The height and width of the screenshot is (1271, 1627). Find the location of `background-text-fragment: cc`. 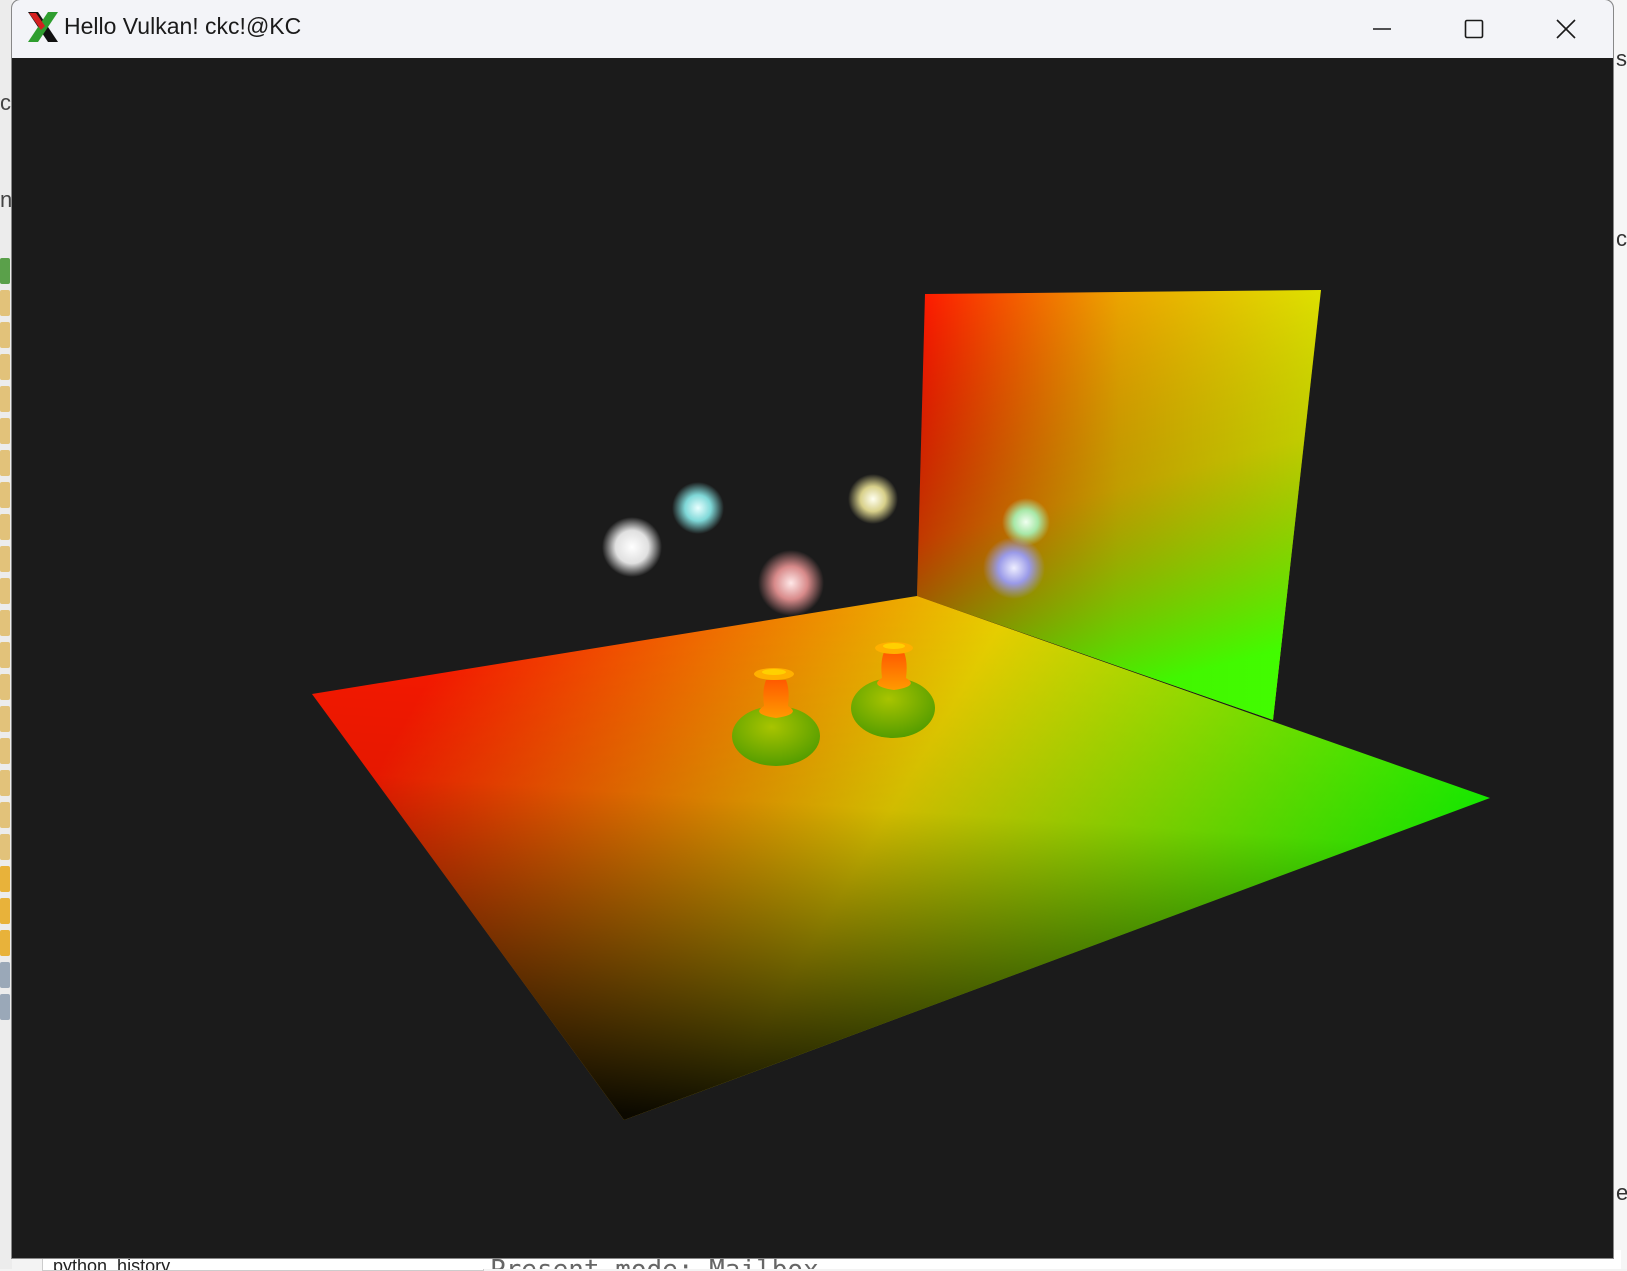

background-text-fragment: cc is located at coordinates (6, 102).